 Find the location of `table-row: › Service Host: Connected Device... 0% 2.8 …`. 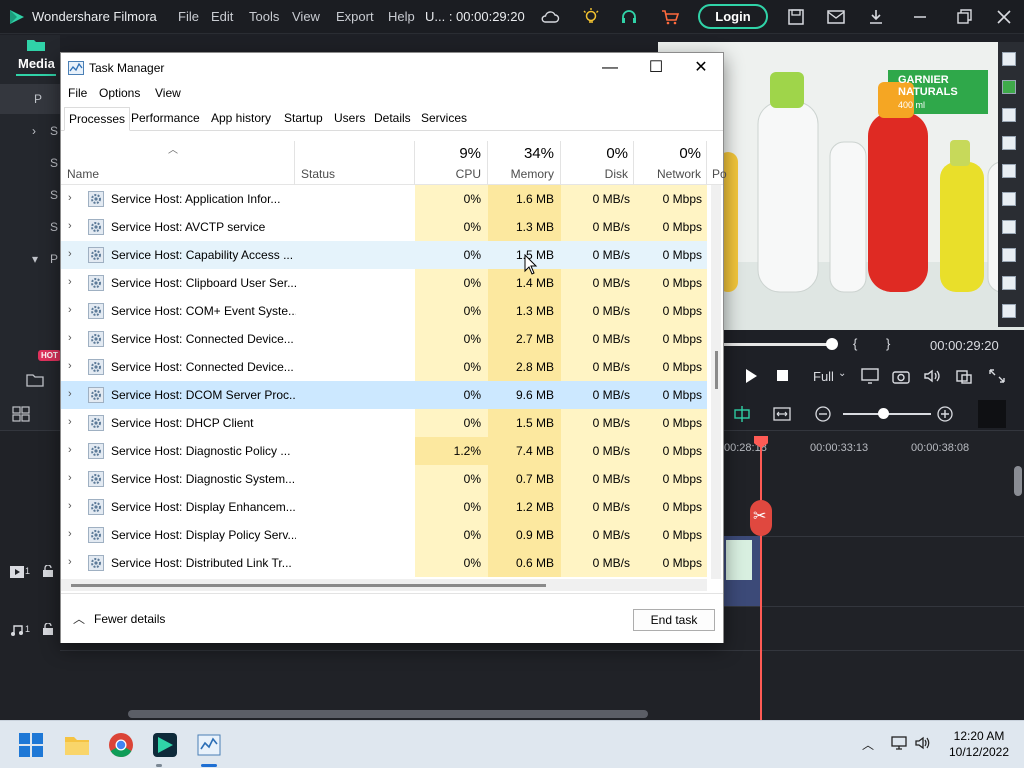

table-row: › Service Host: Connected Device... 0% 2.8 … is located at coordinates (384, 367).